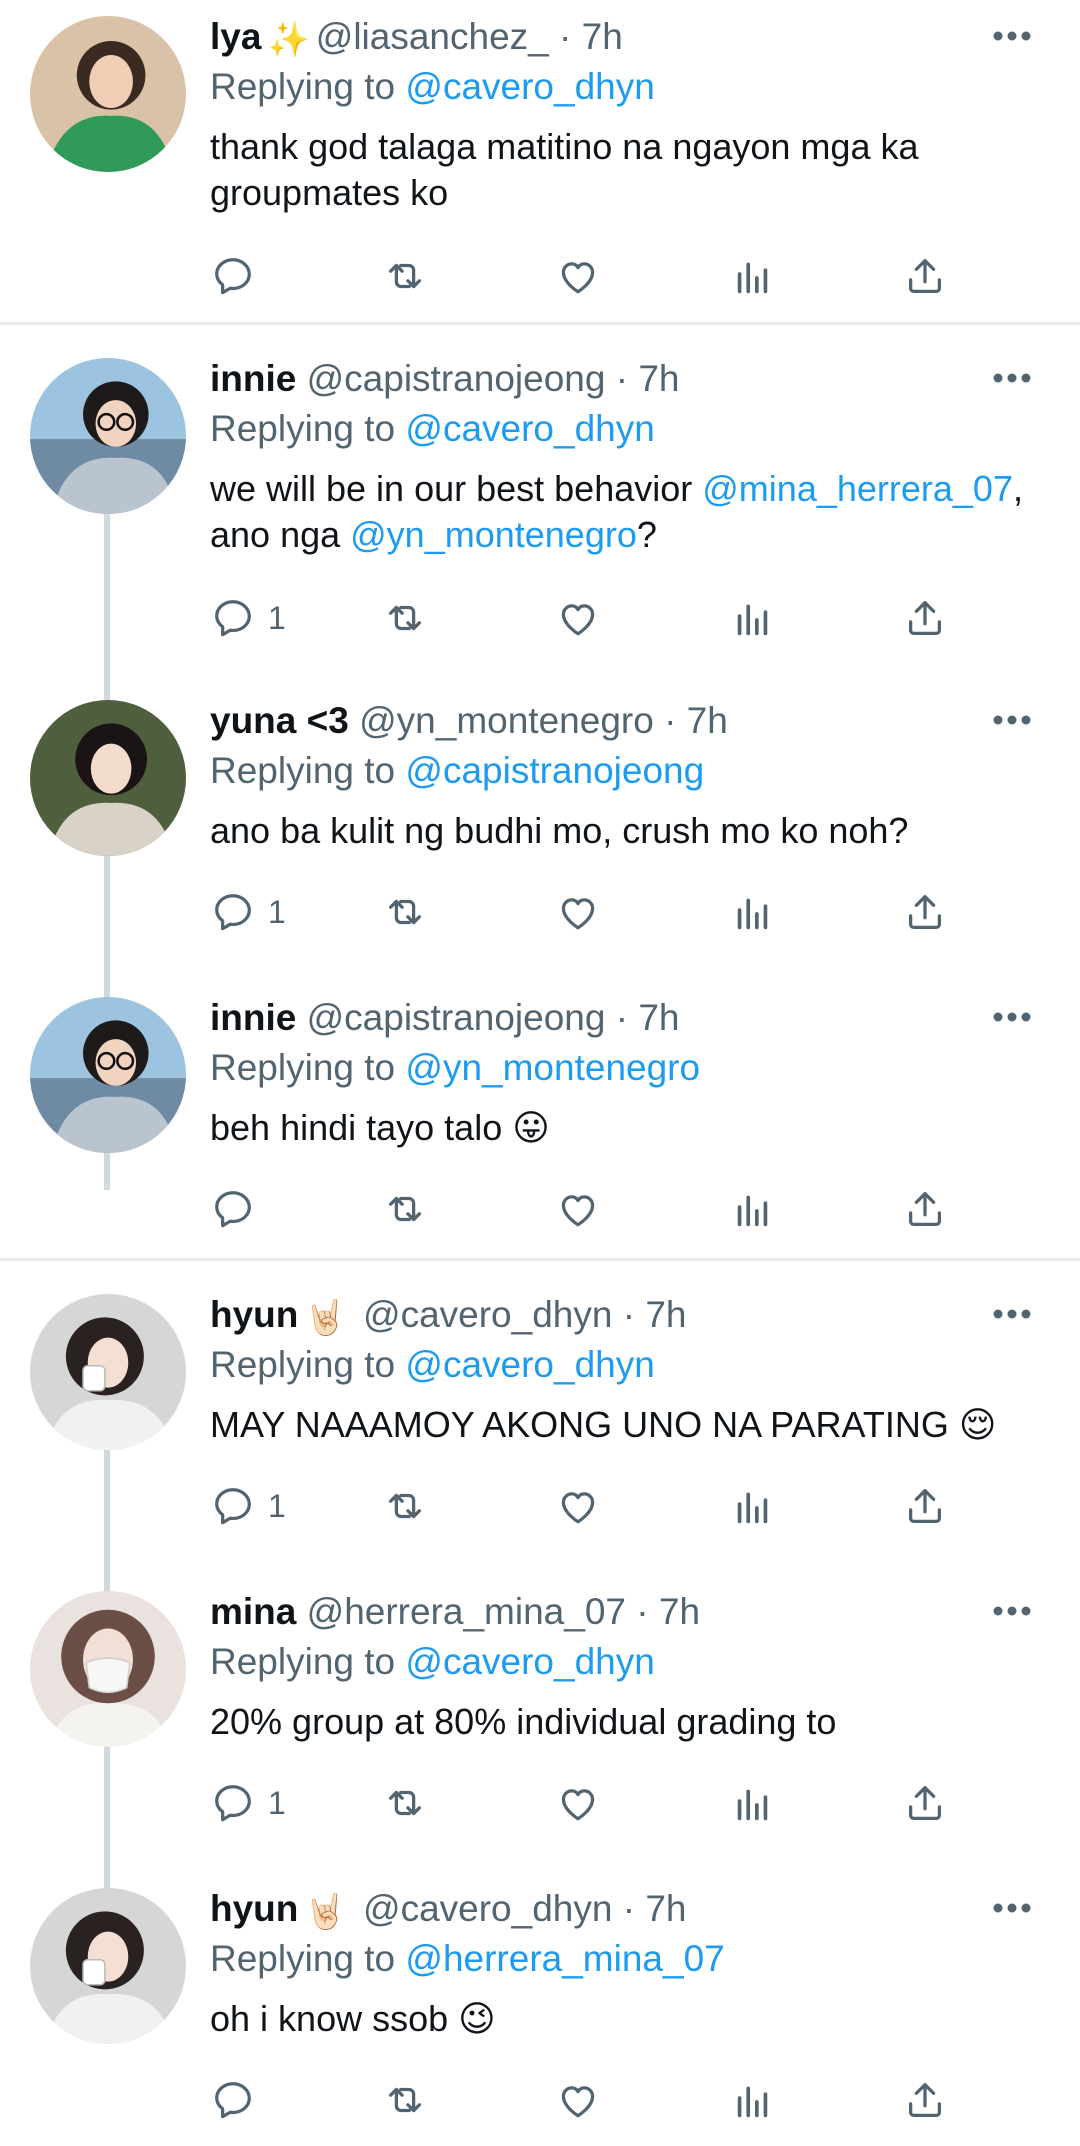 The height and width of the screenshot is (2146, 1080). I want to click on replying-to: Replying to @herrera_mina_07, so click(467, 1959).